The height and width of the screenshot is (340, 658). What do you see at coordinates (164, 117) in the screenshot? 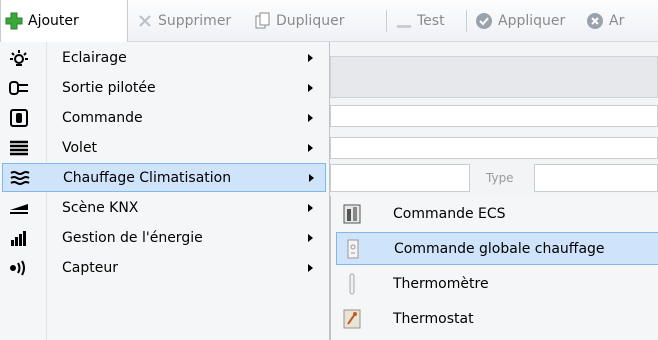
I see `menu-item-commande: Commande` at bounding box center [164, 117].